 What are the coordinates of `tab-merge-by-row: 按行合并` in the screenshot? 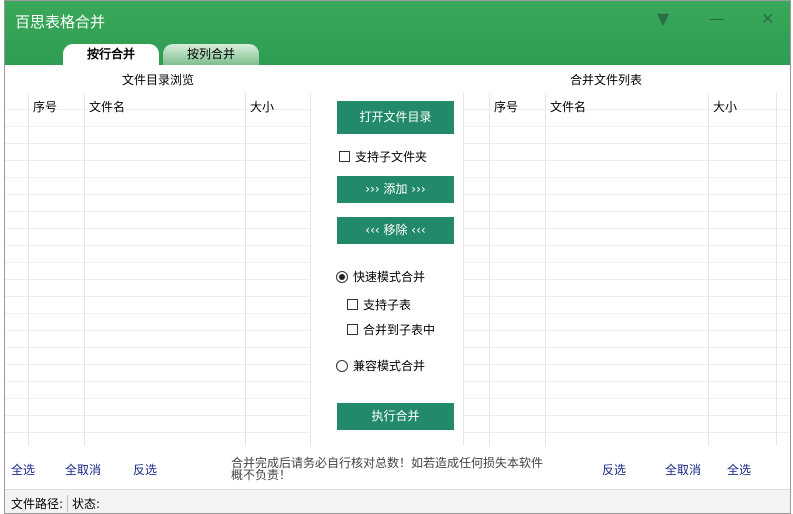 It's located at (111, 54).